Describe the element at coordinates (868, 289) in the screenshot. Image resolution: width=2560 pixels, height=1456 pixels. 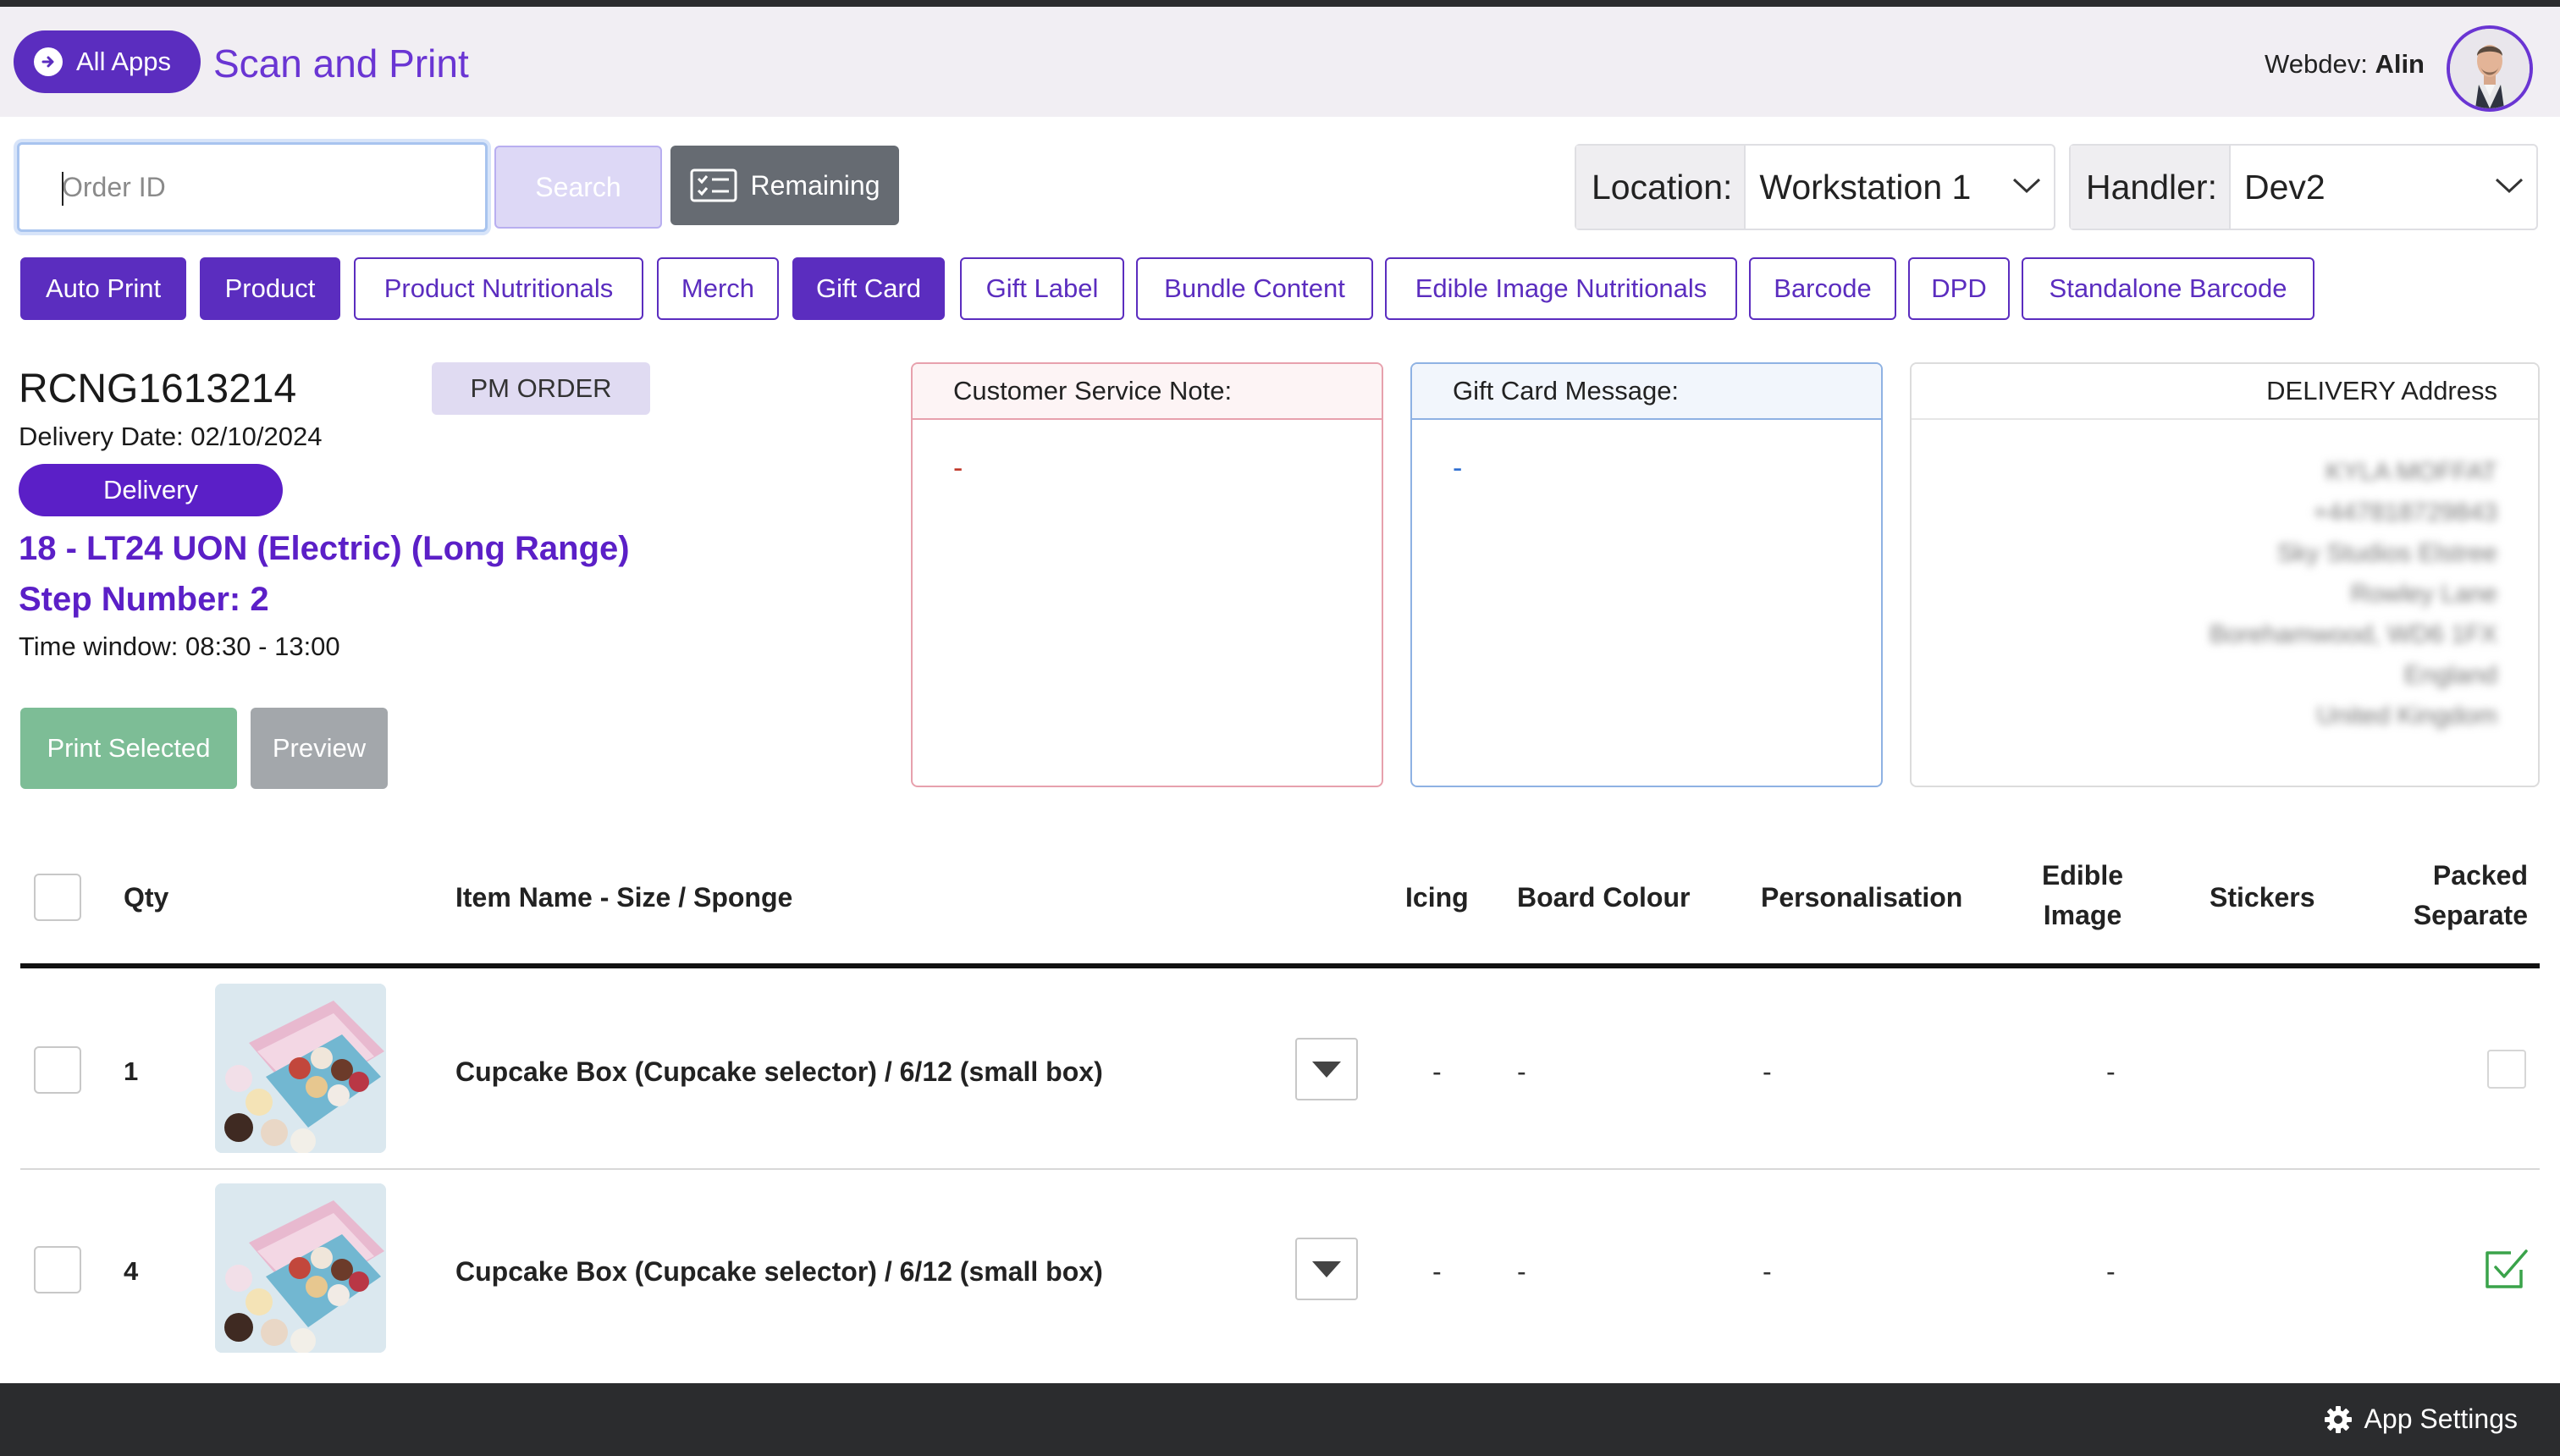
I see `toggle-gift-card: Gift Card` at that location.